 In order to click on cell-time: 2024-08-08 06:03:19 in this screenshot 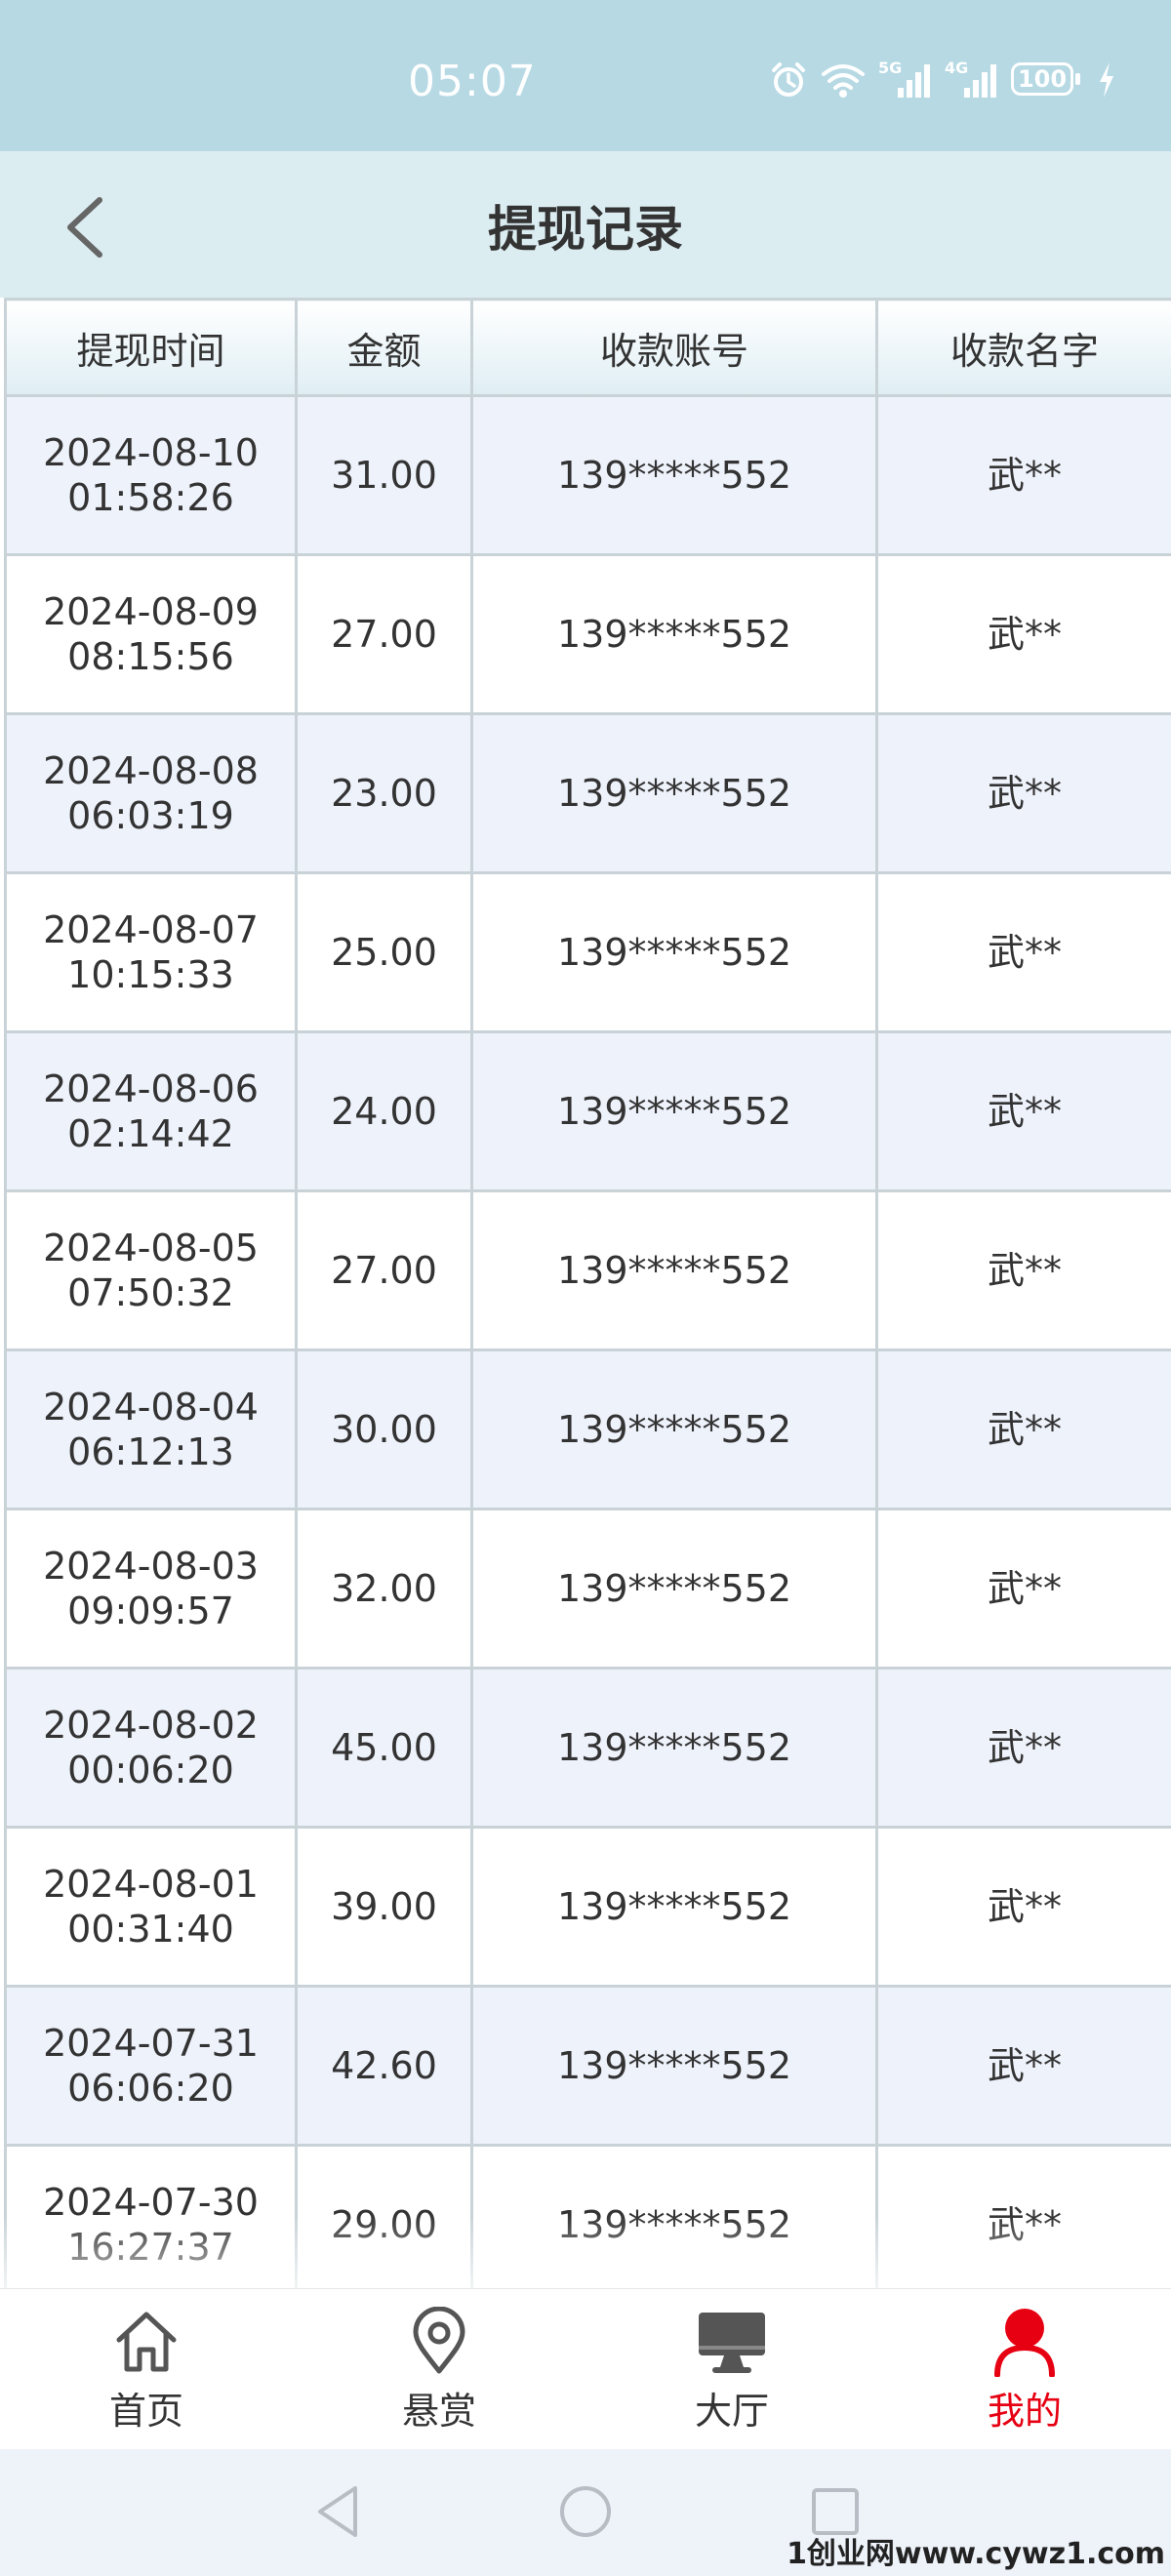, I will do `click(151, 793)`.